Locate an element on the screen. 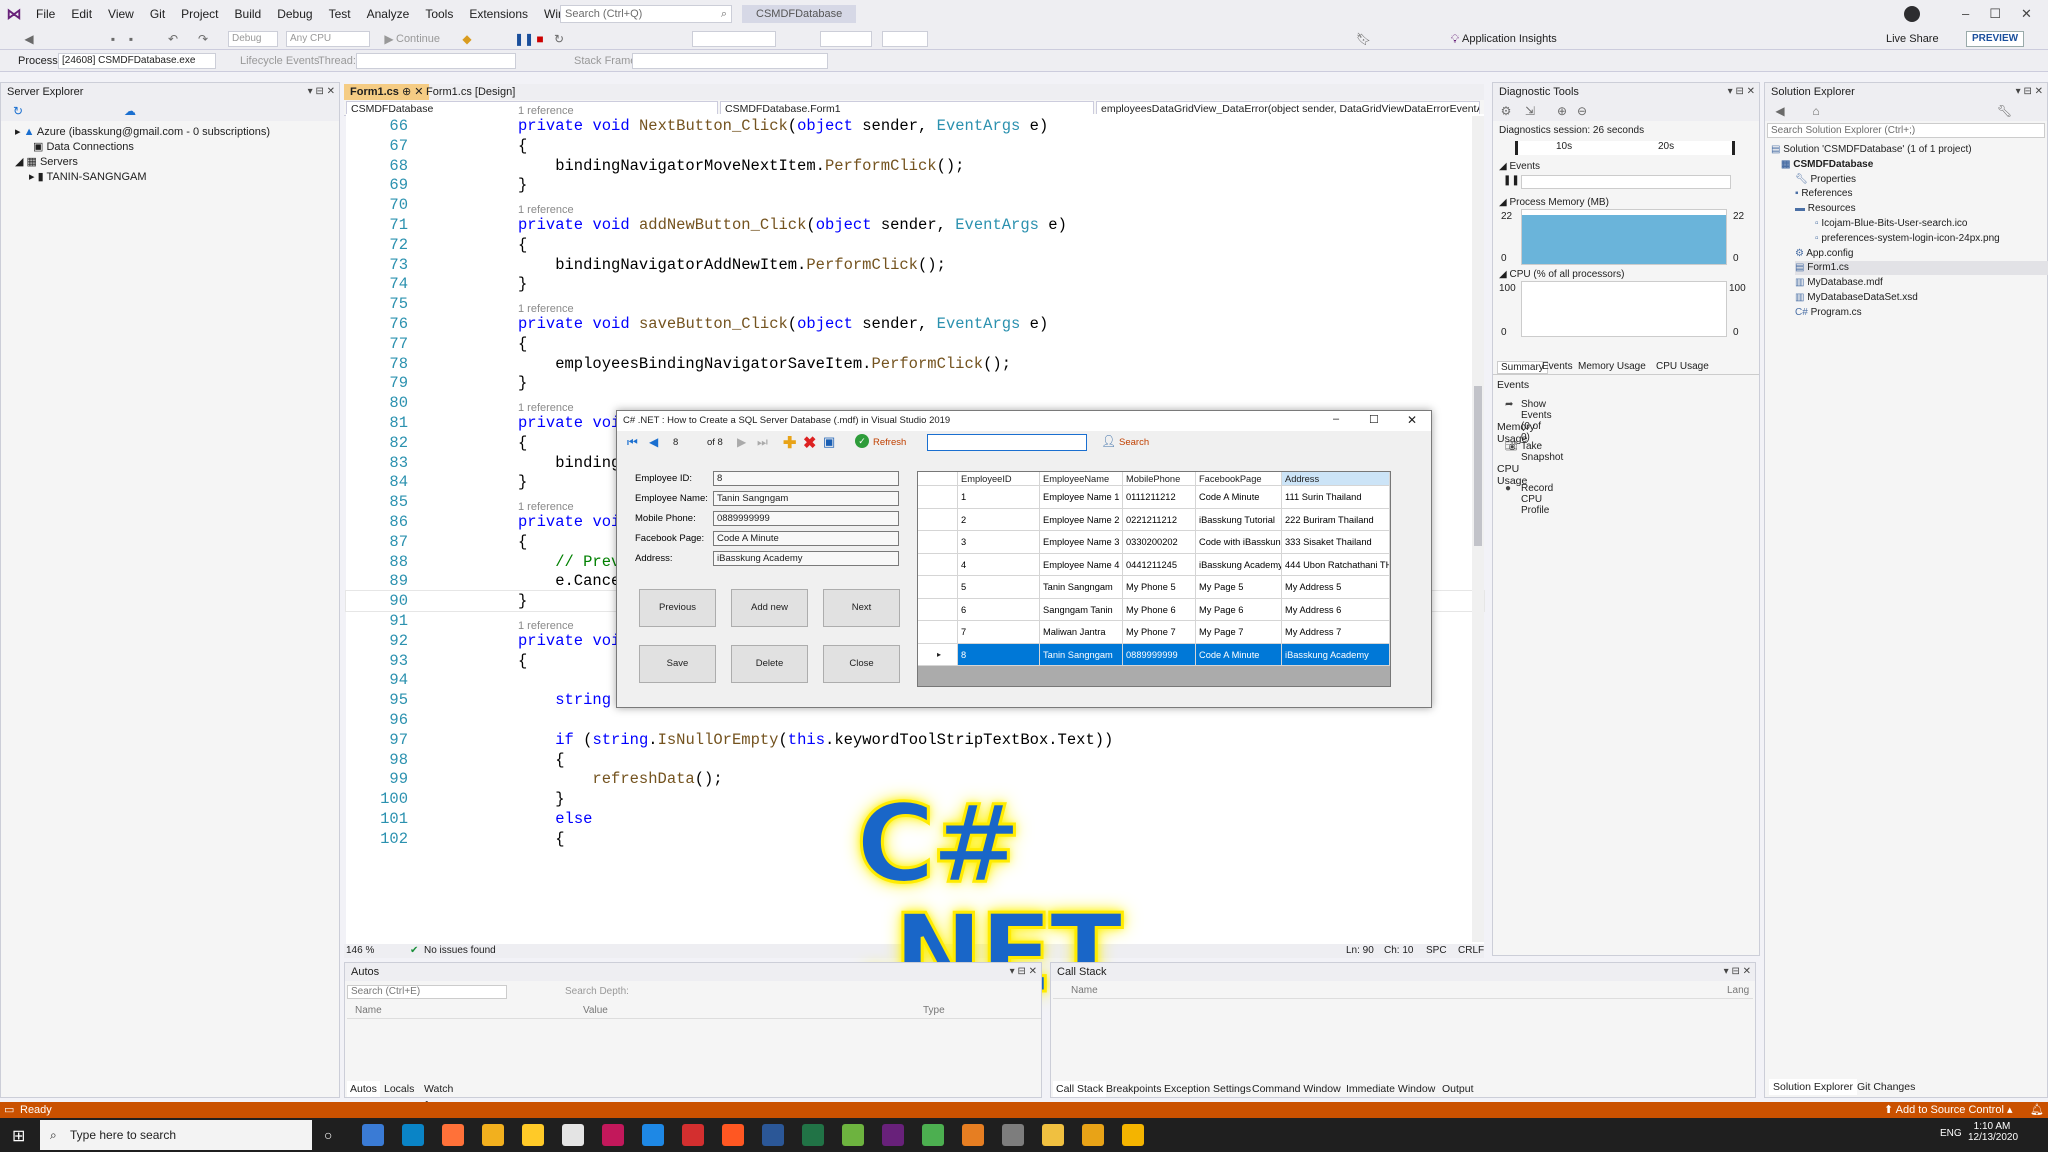 Image resolution: width=2048 pixels, height=1152 pixels. diag-action: Take Snapshot is located at coordinates (1542, 452).